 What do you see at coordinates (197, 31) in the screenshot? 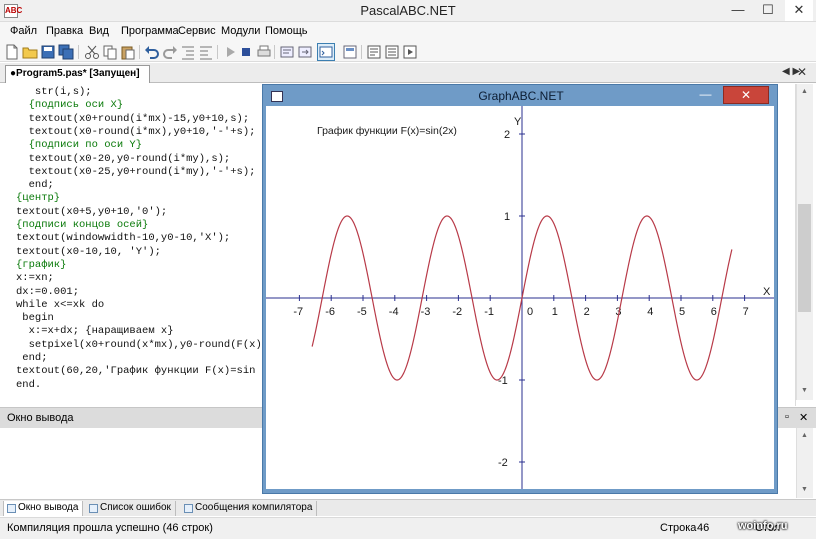
I see `menu-service: Сервис` at bounding box center [197, 31].